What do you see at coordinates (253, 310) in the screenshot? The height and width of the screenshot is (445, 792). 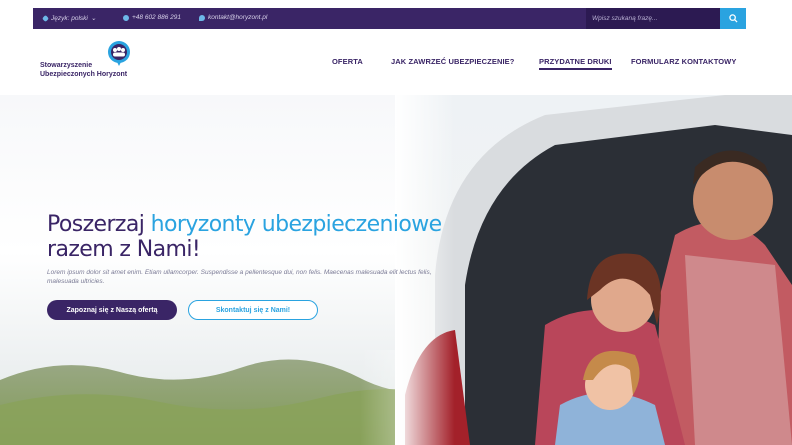 I see `contact-button: Skontaktuj się z Nami!` at bounding box center [253, 310].